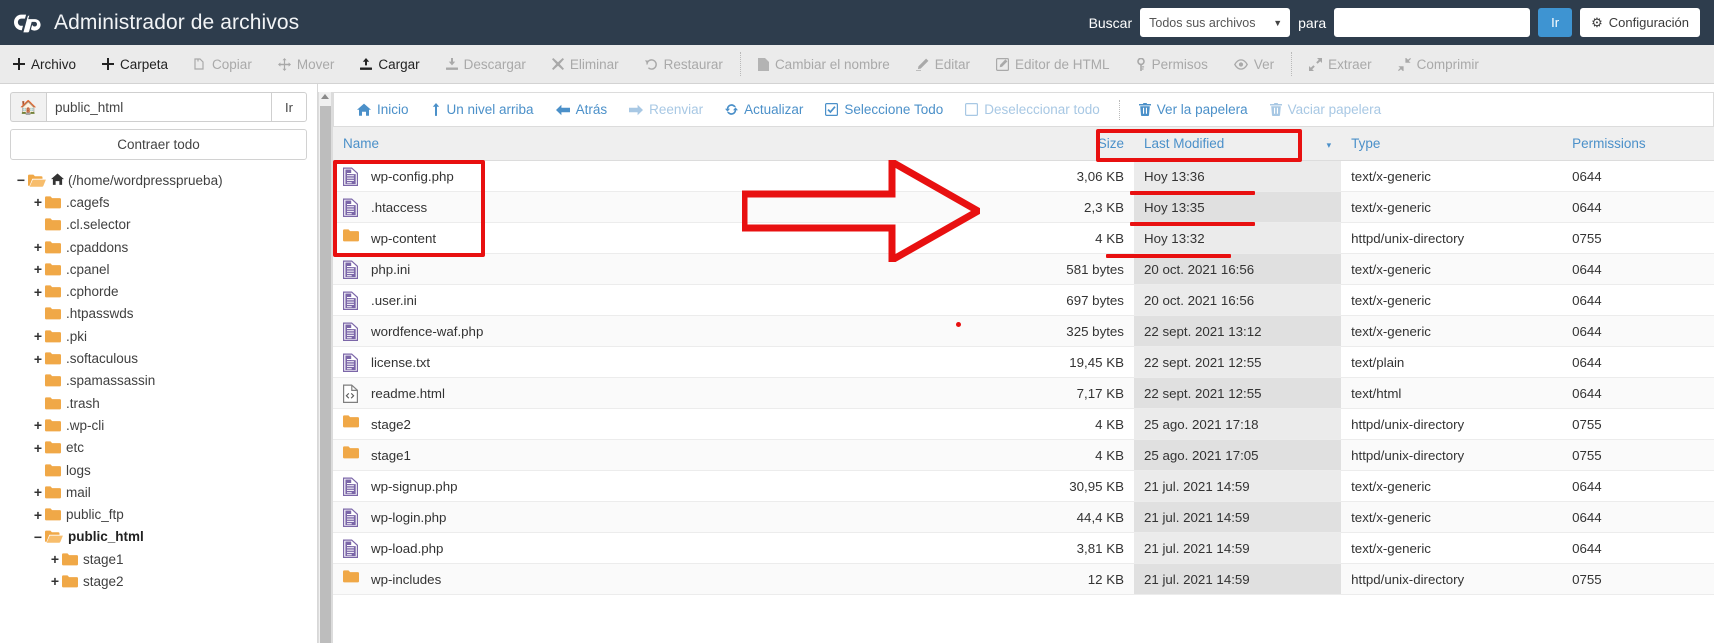 The width and height of the screenshot is (1714, 643). What do you see at coordinates (158, 202) in the screenshot?
I see `tree-item-cagefs: + .cagefs` at bounding box center [158, 202].